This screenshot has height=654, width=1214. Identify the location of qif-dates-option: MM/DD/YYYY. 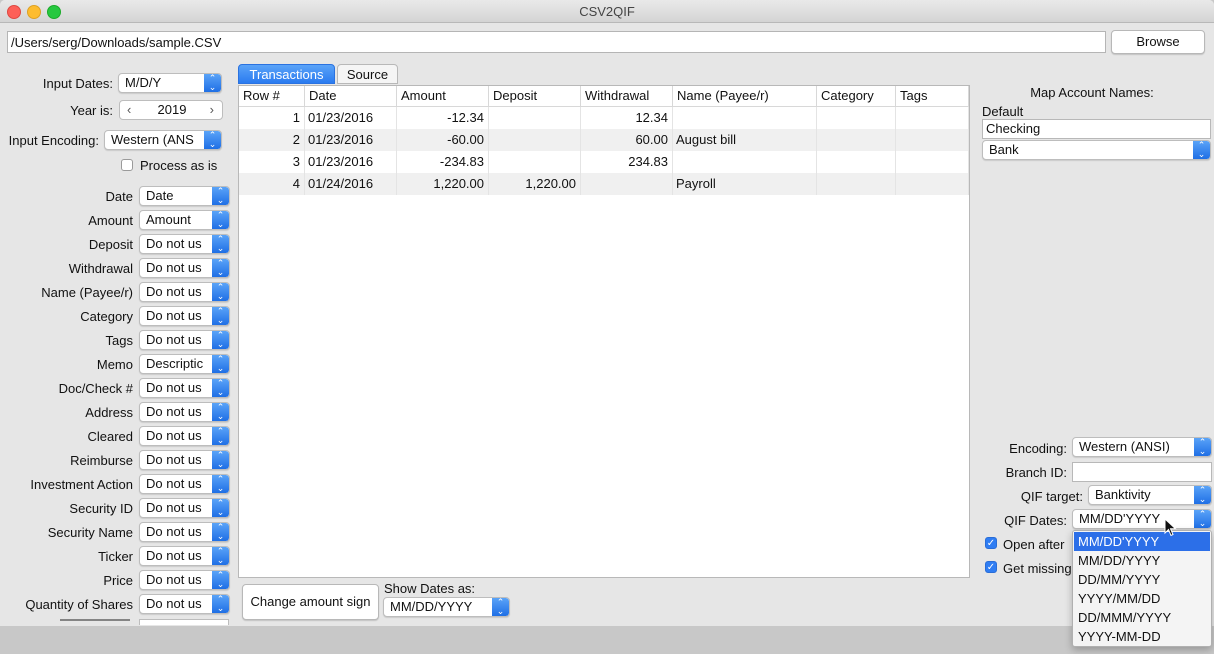
(1142, 560).